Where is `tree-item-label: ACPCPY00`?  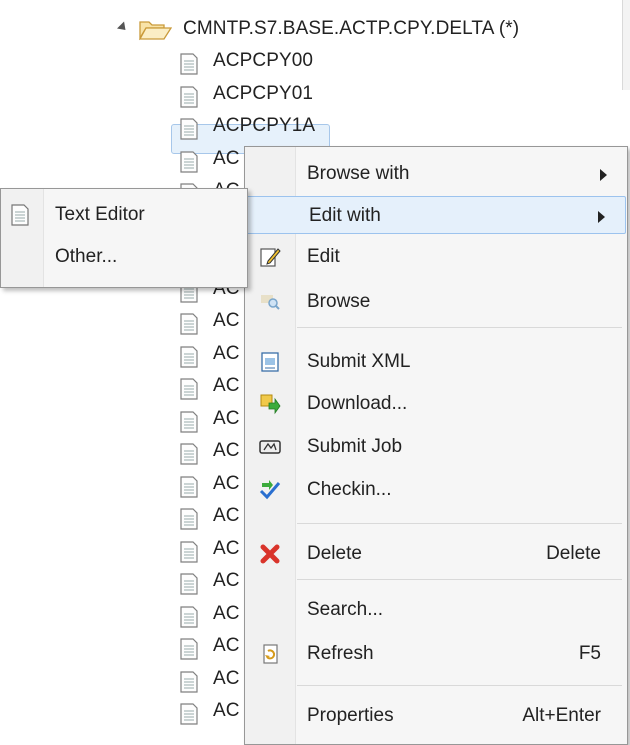
tree-item-label: ACPCPY00 is located at coordinates (263, 61).